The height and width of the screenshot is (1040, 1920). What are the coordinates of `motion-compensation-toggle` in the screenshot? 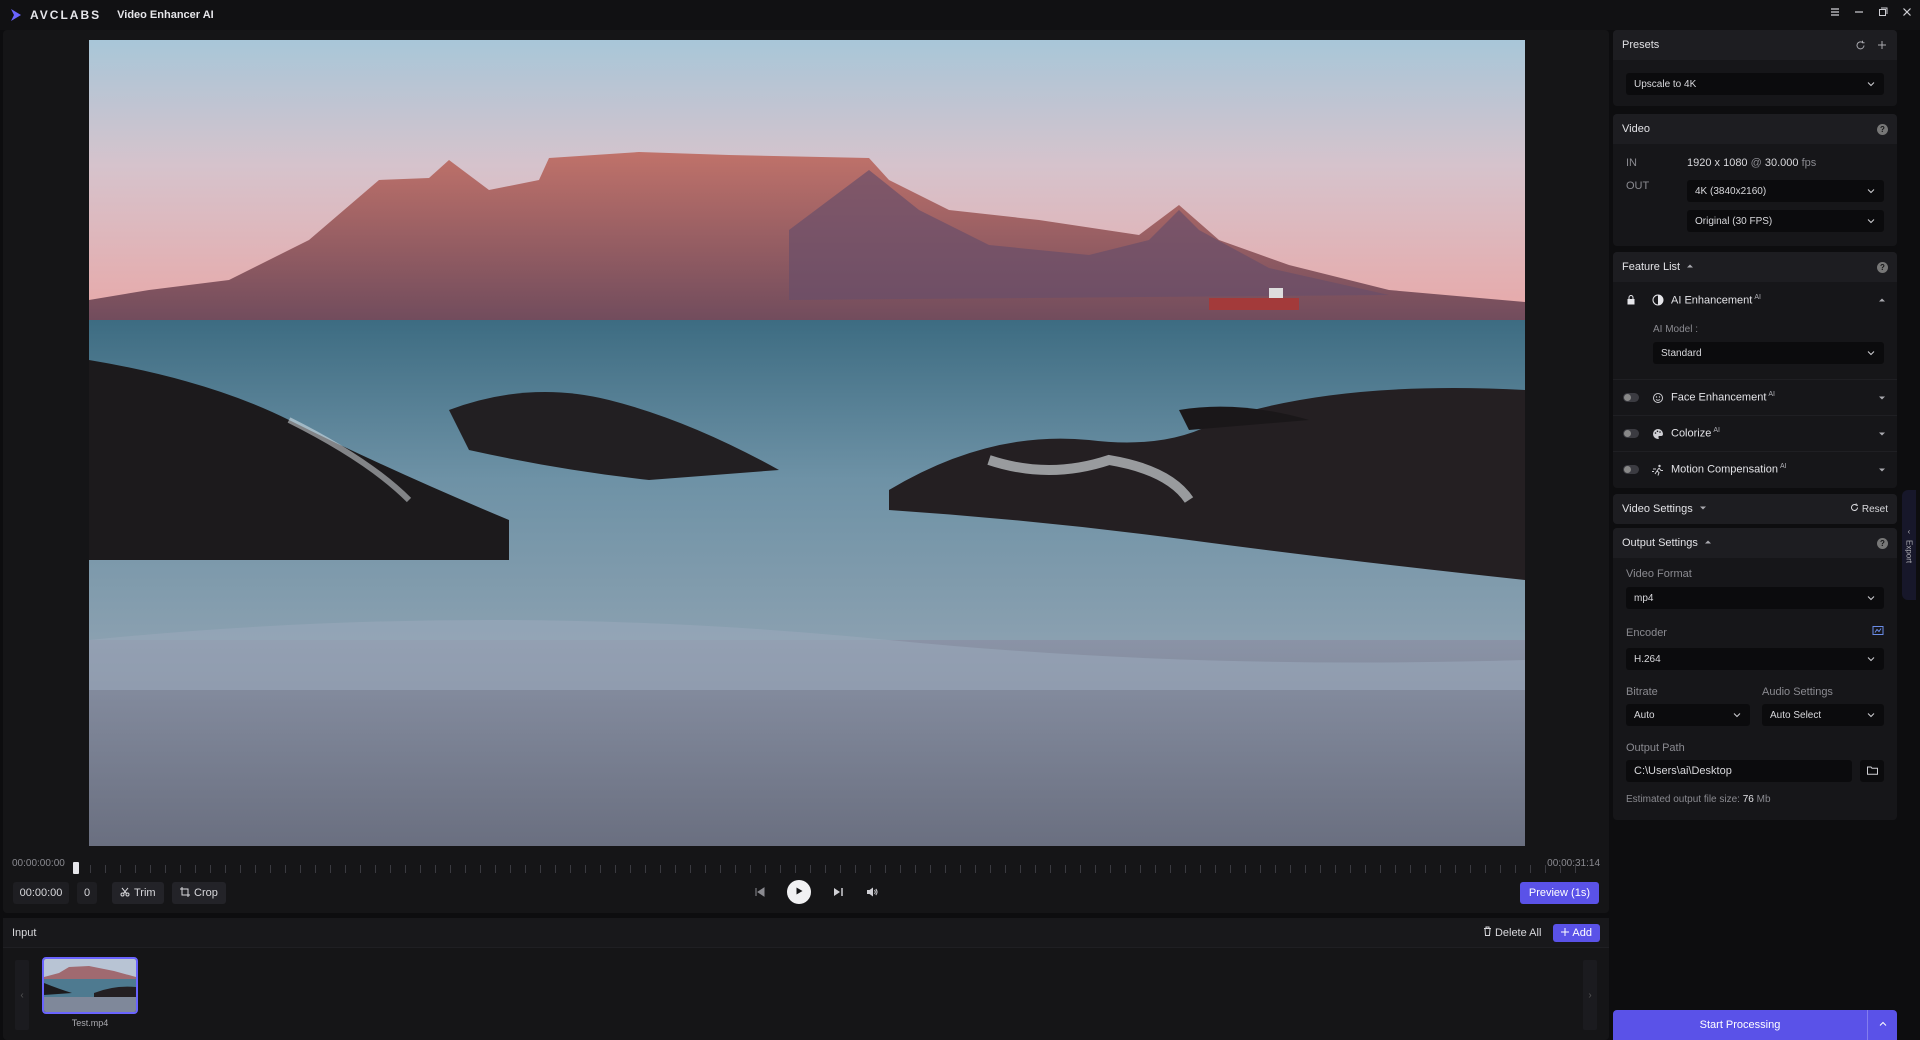 It's located at (1631, 469).